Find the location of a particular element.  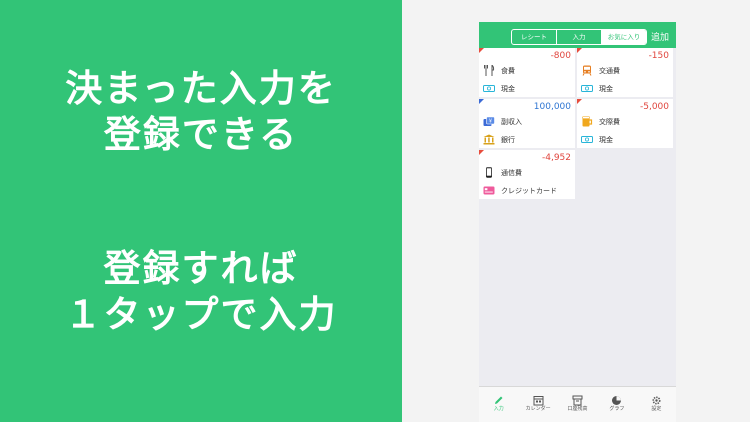

promo-caption-bottom: 登録すれば １タップで入力 is located at coordinates (201, 292).